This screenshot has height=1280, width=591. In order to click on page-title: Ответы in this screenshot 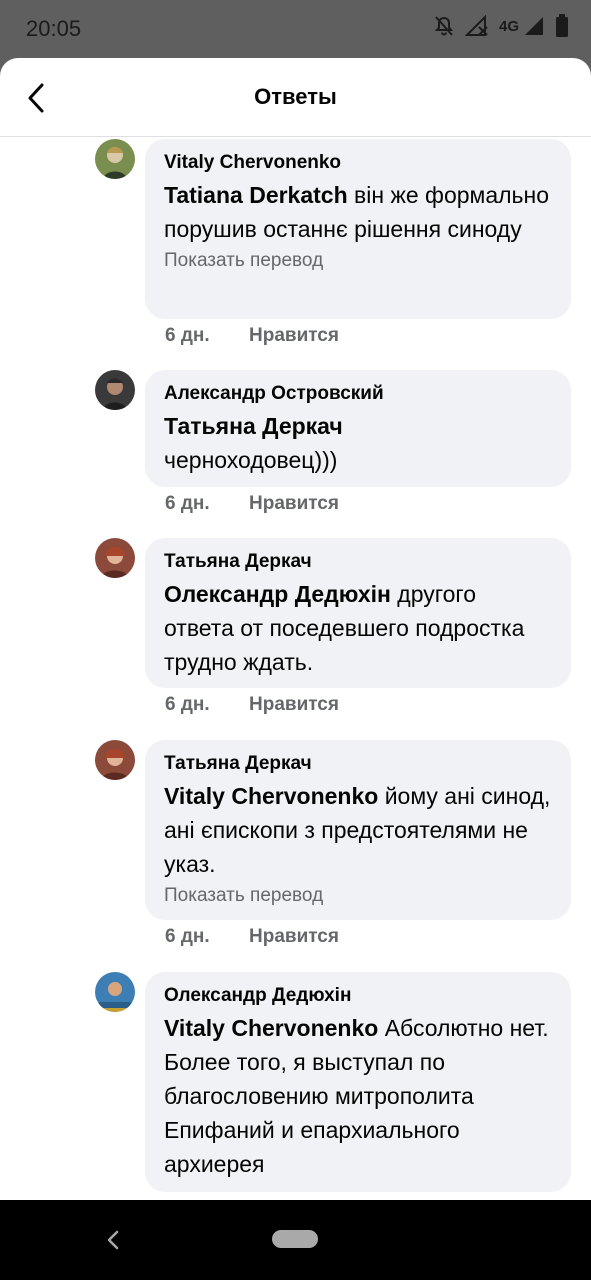, I will do `click(295, 96)`.